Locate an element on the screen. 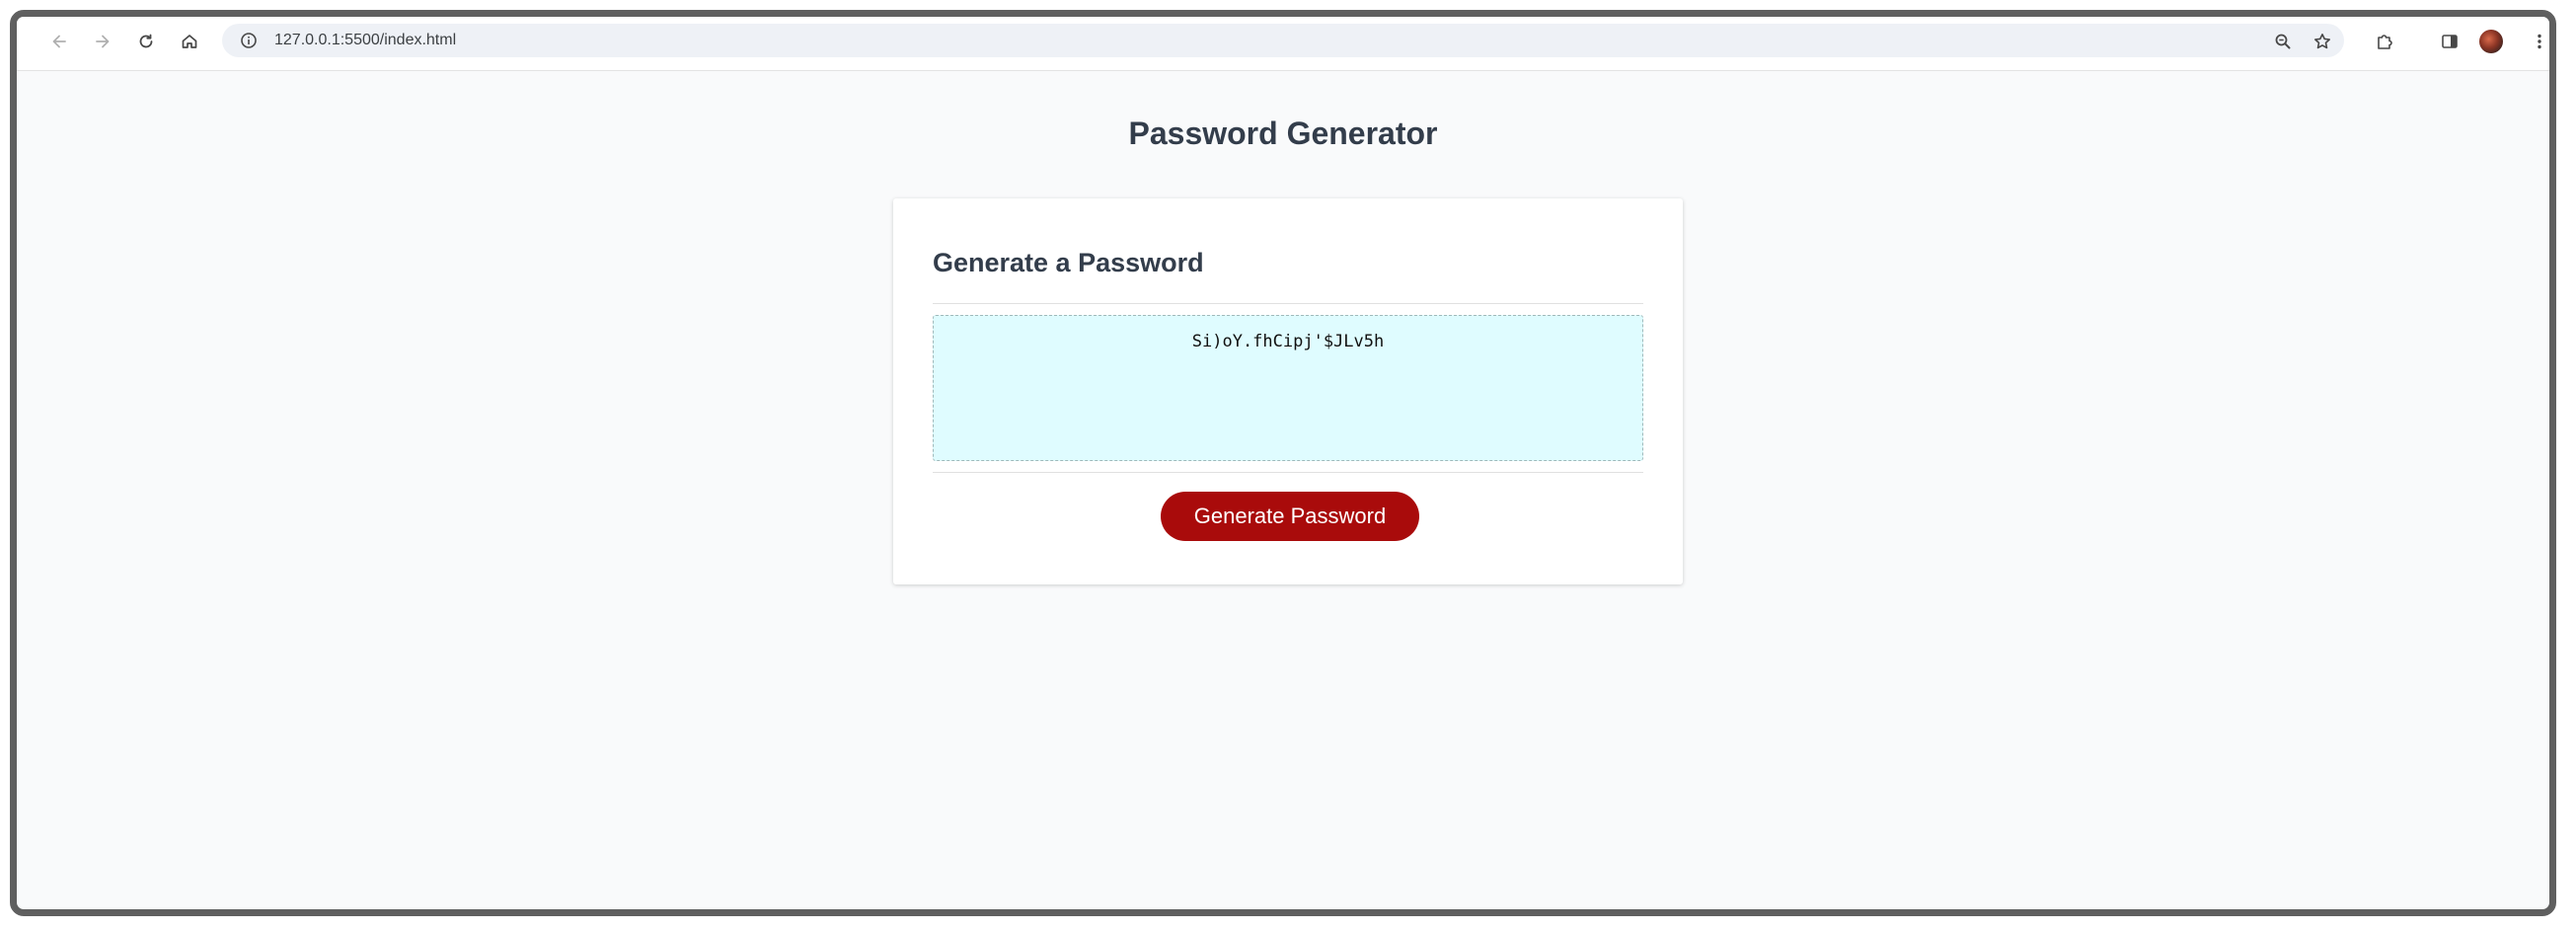 The height and width of the screenshot is (930, 2576). address-bar-url: 127.0.0.1:5500/index.html is located at coordinates (365, 40).